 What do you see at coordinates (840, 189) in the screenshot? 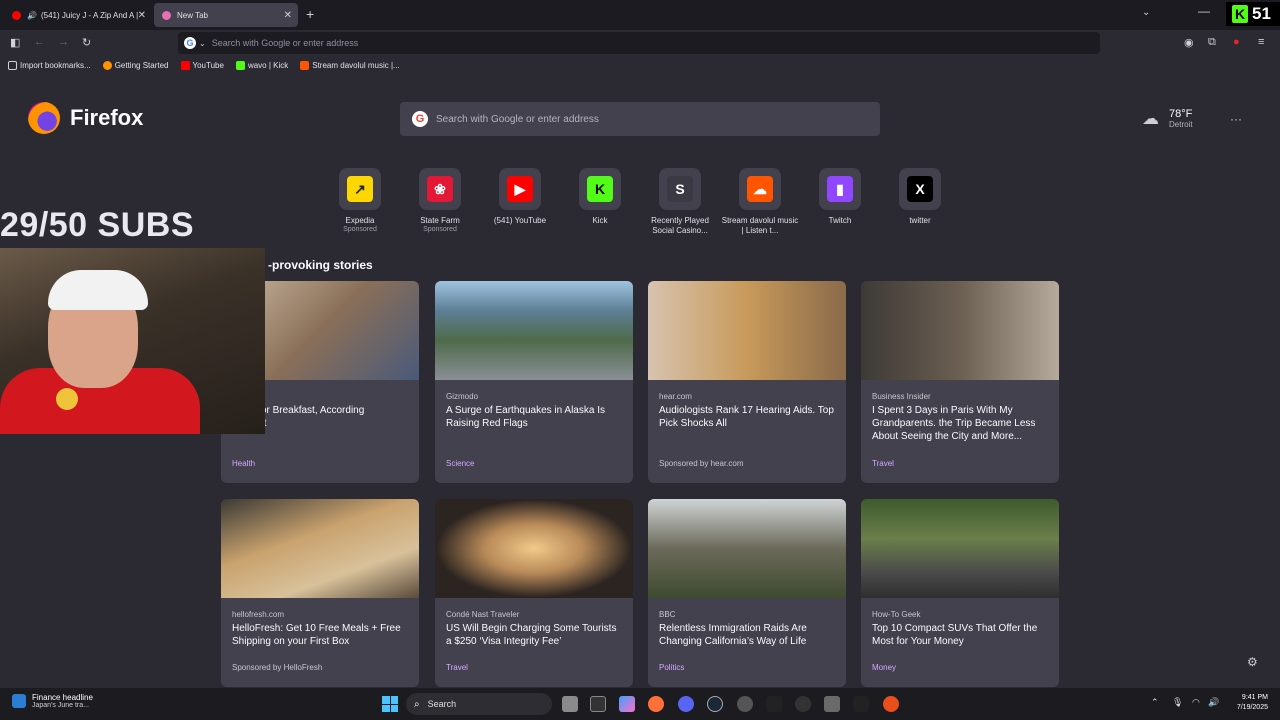
I see `shortcut-tile: ▮` at bounding box center [840, 189].